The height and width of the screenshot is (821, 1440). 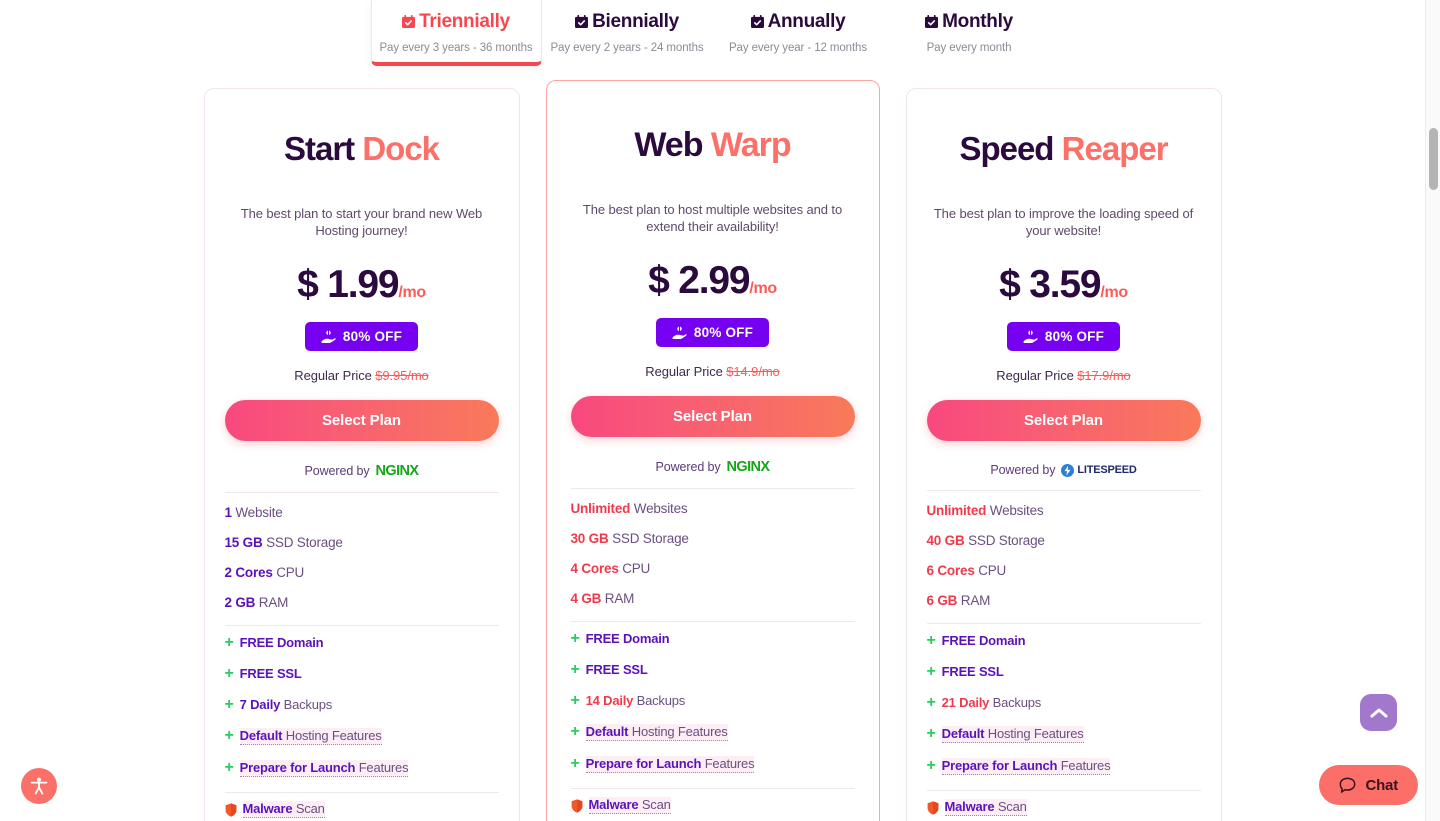 What do you see at coordinates (586, 598) in the screenshot?
I see `spec-value: 4 GB` at bounding box center [586, 598].